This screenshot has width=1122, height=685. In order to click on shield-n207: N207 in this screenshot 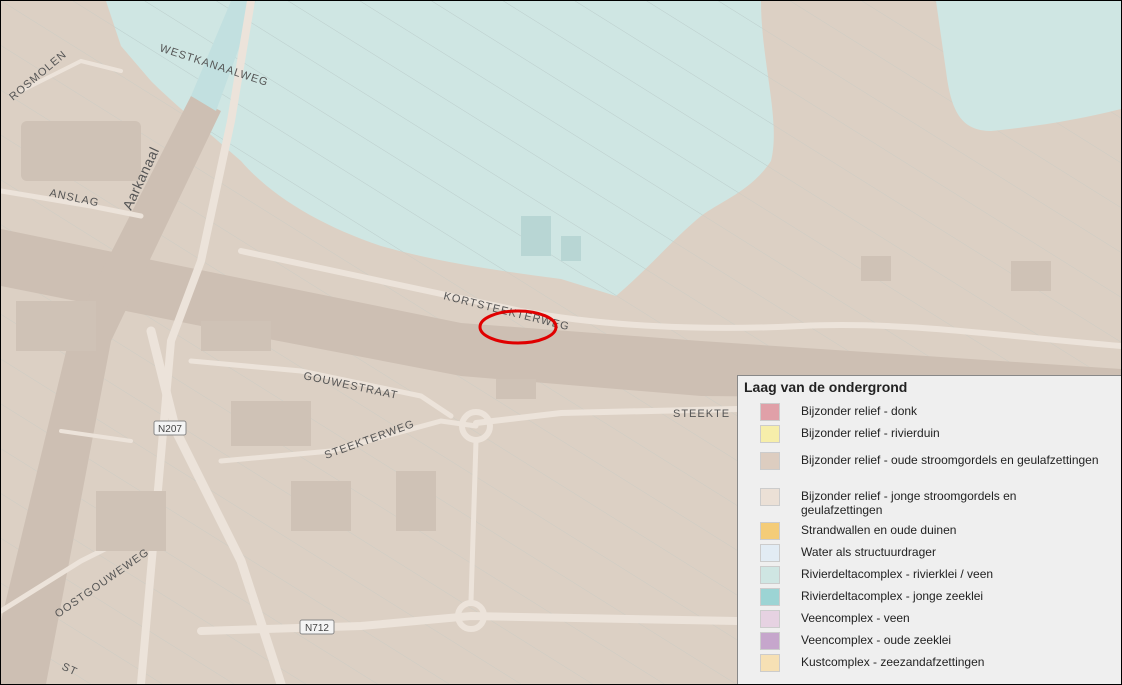, I will do `click(170, 428)`.